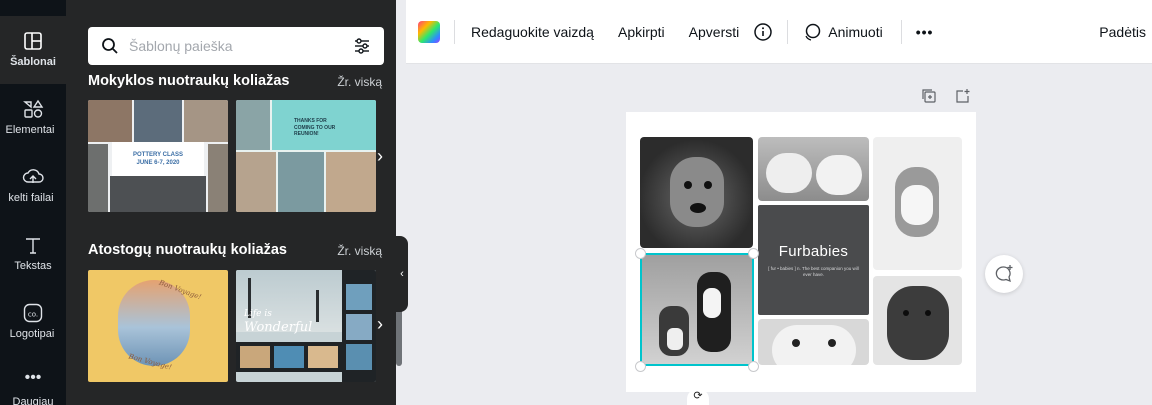  I want to click on template-thumb: THANKS FOR COMING TO OUR REUNION!, so click(306, 156).